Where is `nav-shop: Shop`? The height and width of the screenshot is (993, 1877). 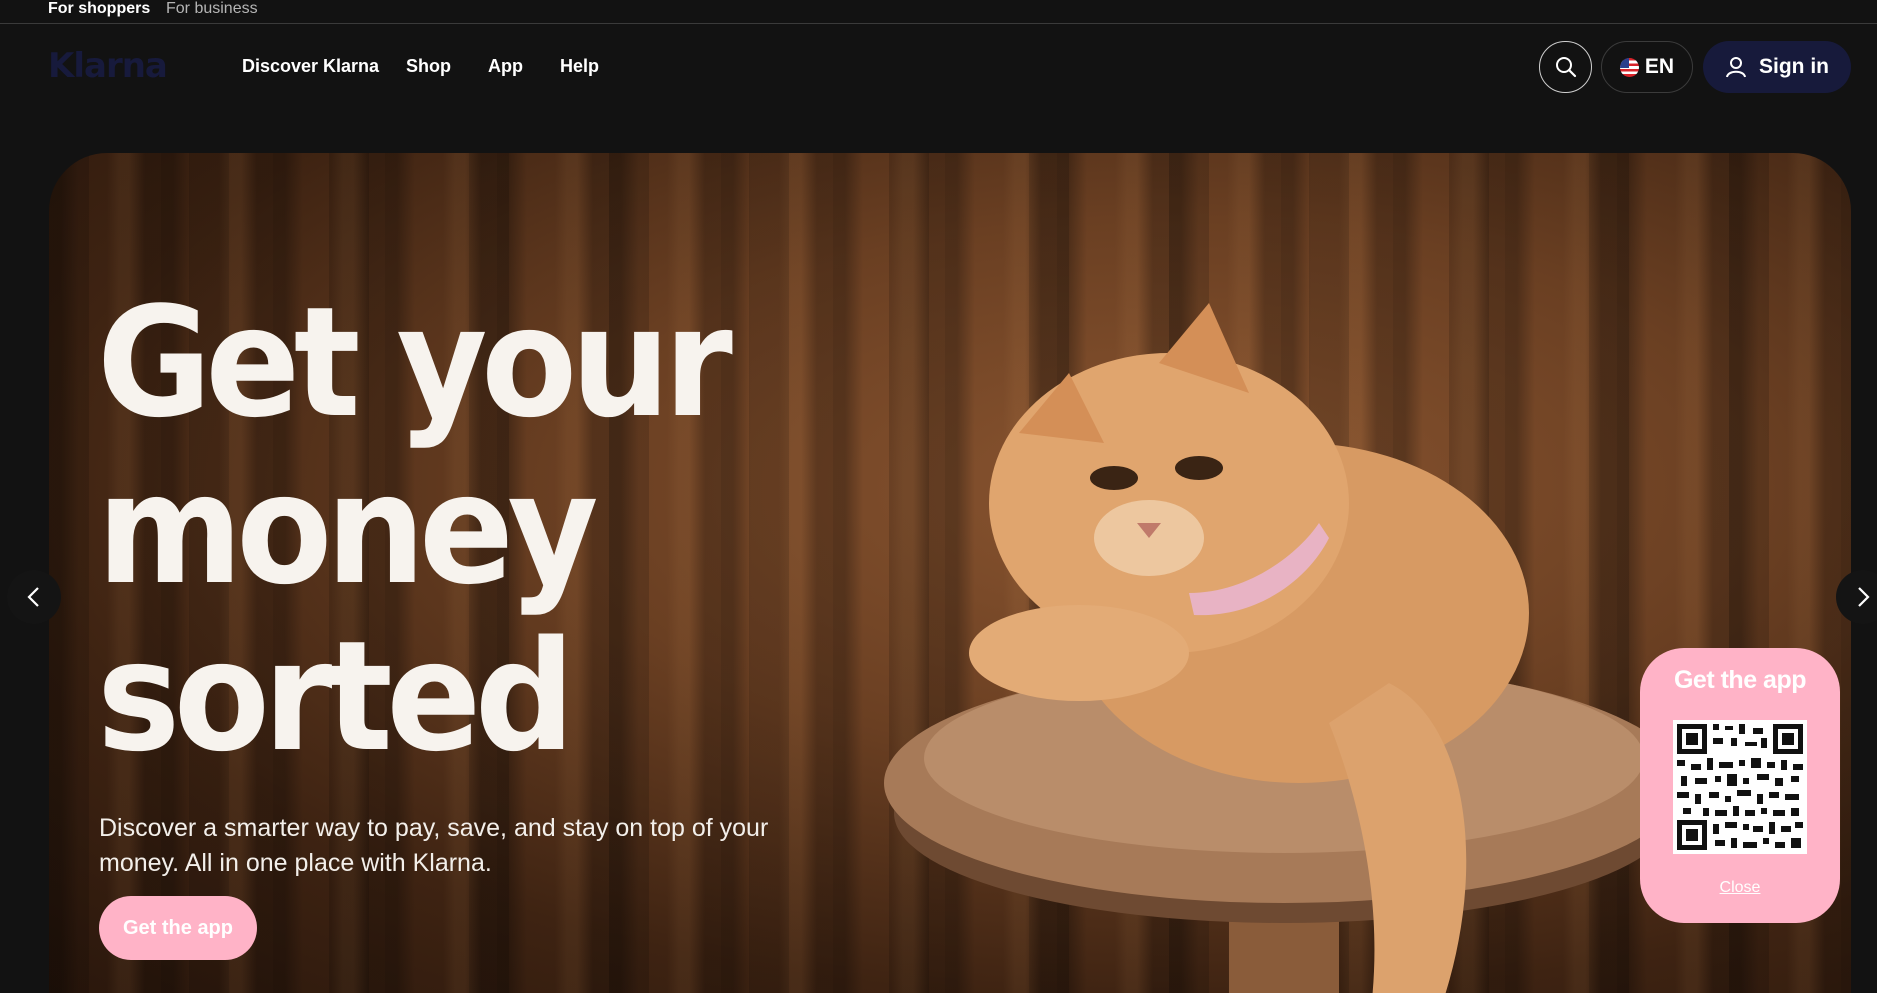
nav-shop: Shop is located at coordinates (428, 66).